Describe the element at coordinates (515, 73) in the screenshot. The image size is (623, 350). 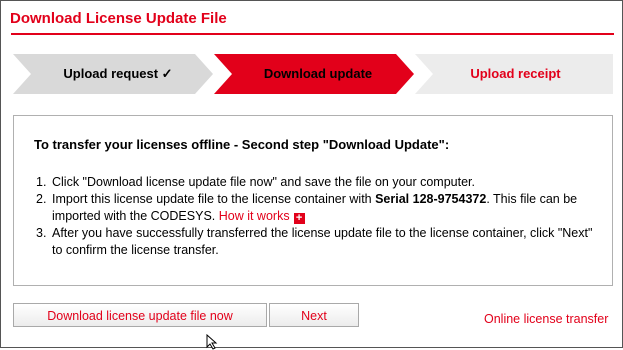
I see `step-upload-receipt: Upload receipt` at that location.